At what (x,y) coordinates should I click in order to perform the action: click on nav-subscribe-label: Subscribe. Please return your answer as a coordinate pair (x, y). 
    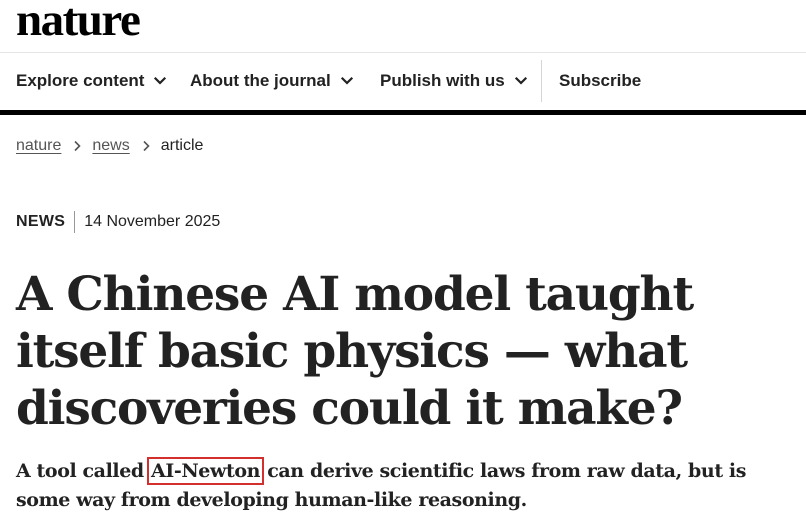
    Looking at the image, I should click on (600, 80).